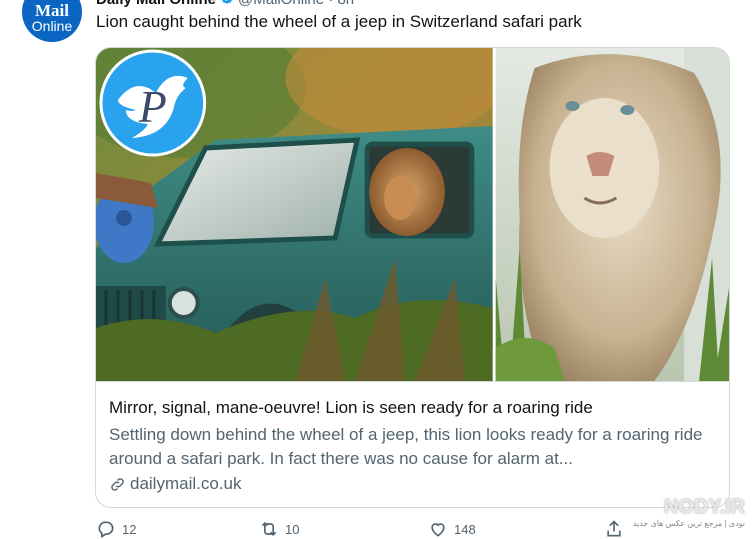  I want to click on heart-icon, so click(438, 530).